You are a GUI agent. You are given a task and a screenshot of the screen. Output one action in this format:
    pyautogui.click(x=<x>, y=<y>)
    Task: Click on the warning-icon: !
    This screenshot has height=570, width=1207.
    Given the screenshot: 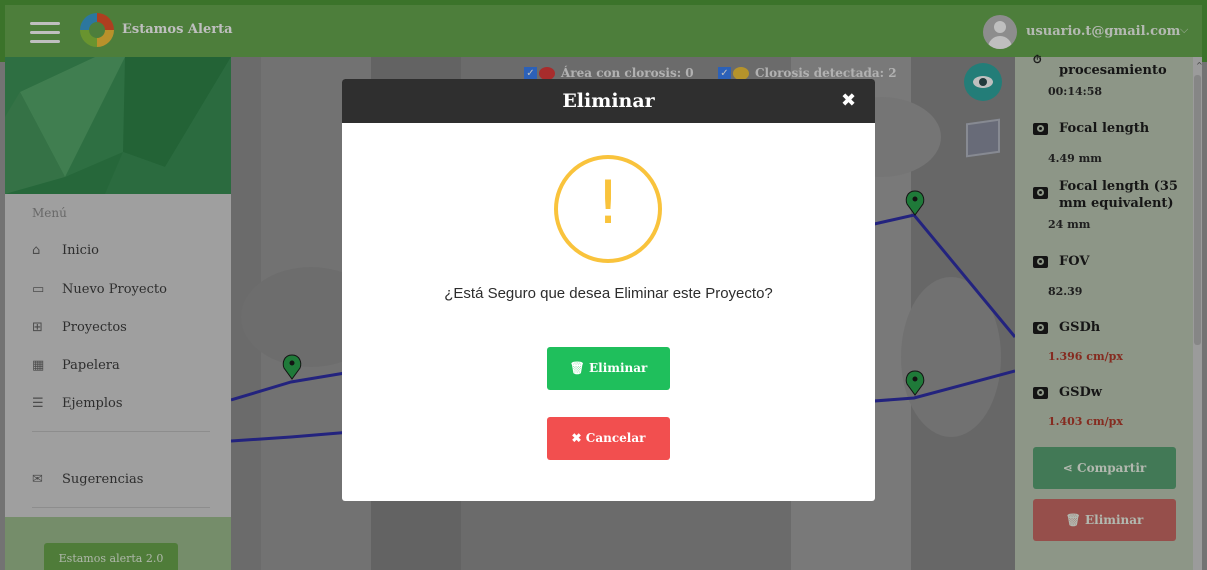 What is the action you would take?
    pyautogui.click(x=608, y=209)
    